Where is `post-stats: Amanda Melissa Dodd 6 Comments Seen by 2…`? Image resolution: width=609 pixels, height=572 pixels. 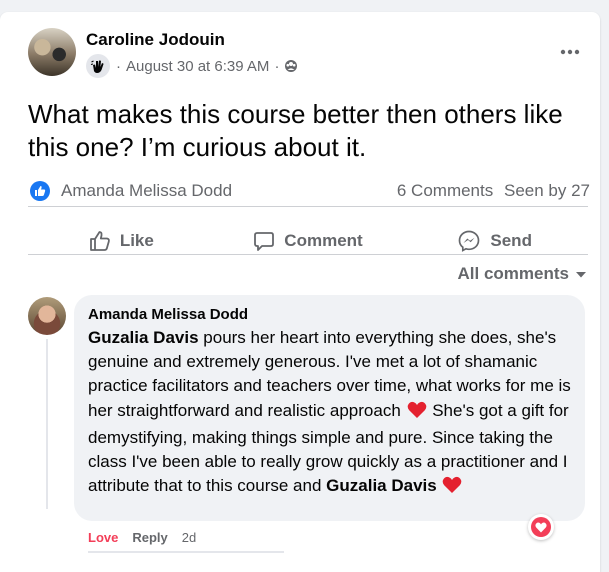 post-stats: Amanda Melissa Dodd 6 Comments Seen by 2… is located at coordinates (310, 191).